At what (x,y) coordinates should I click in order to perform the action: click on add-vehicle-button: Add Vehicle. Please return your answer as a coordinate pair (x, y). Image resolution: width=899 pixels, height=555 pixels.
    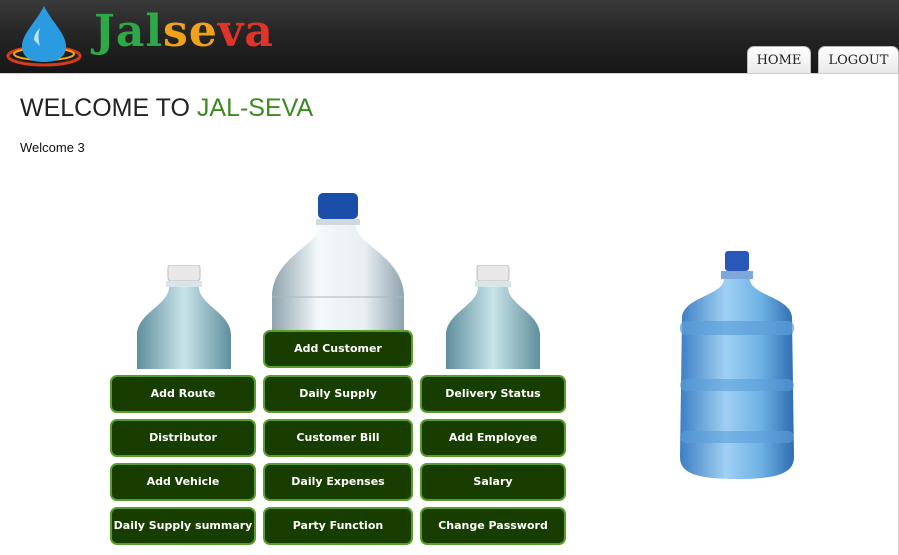
    Looking at the image, I should click on (183, 482).